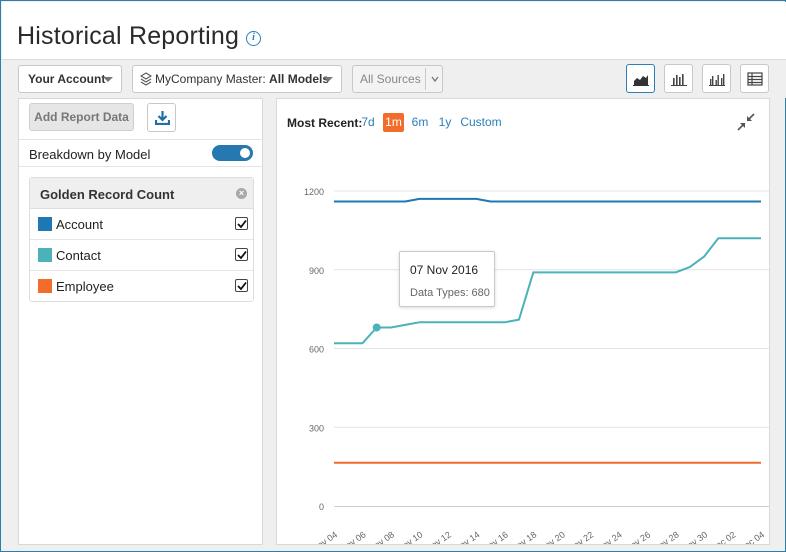 The image size is (786, 552). I want to click on breakdown-label: Breakdown by Model, so click(90, 154).